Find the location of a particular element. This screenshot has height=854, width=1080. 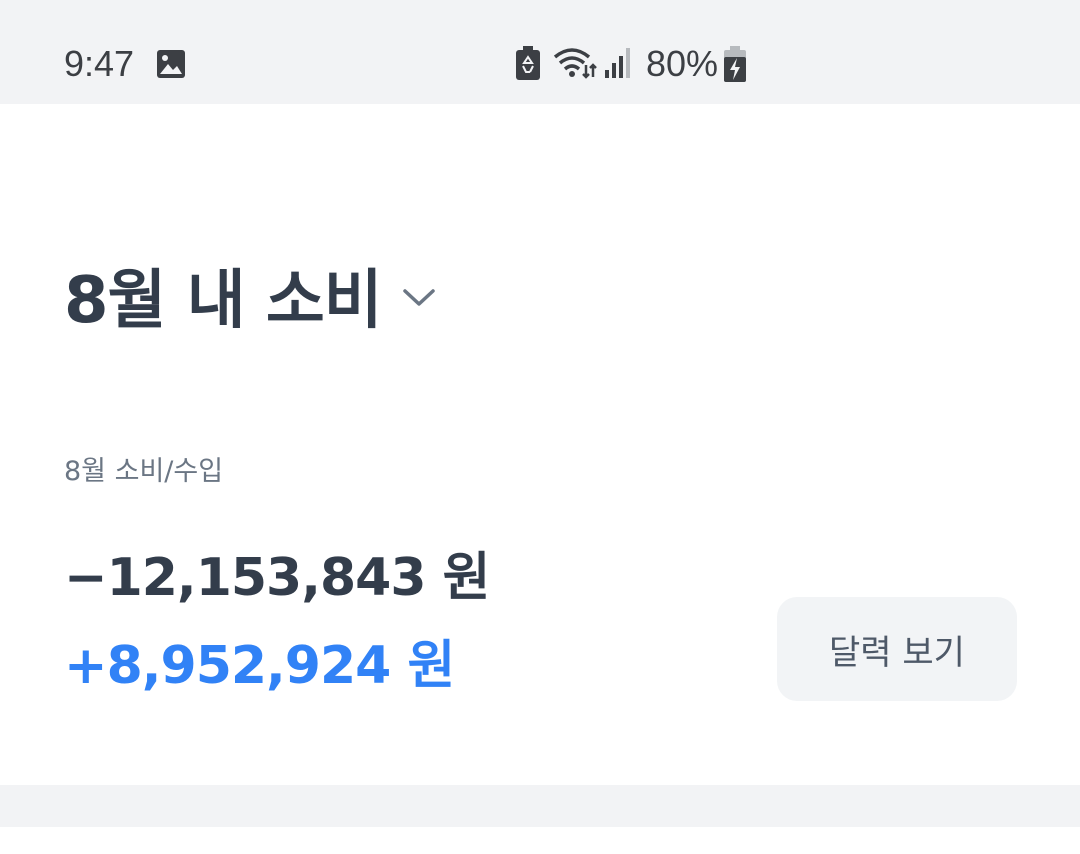

wifi-icon is located at coordinates (575, 63).